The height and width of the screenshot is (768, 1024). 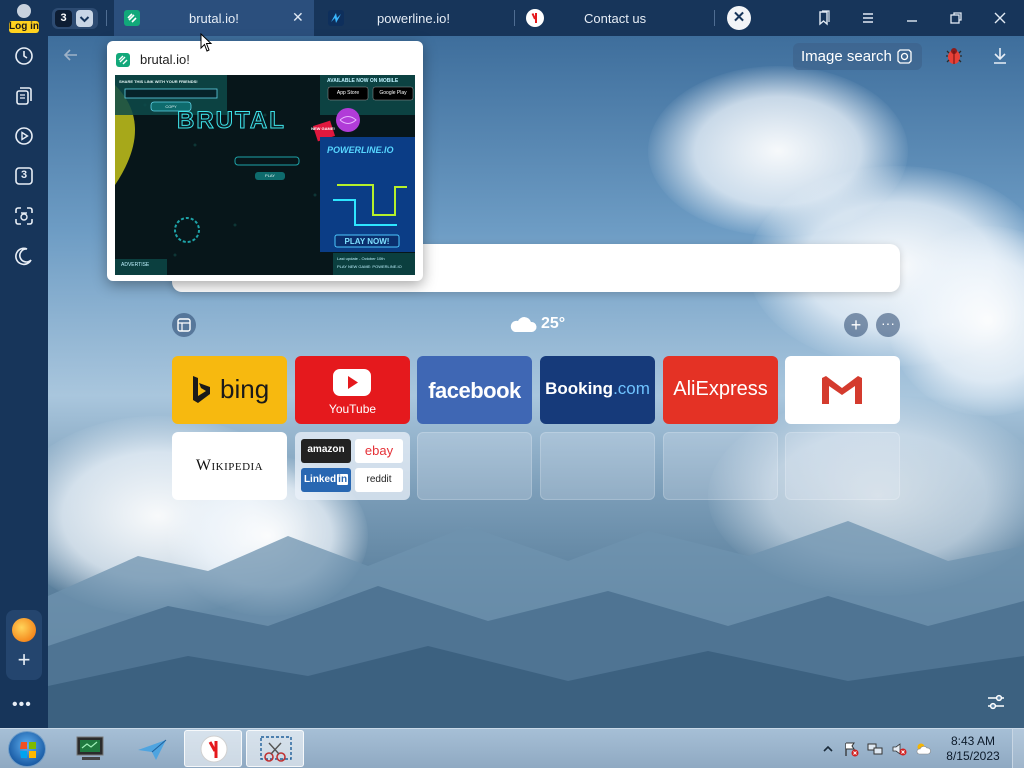 What do you see at coordinates (24, 96) in the screenshot?
I see `collections-icon` at bounding box center [24, 96].